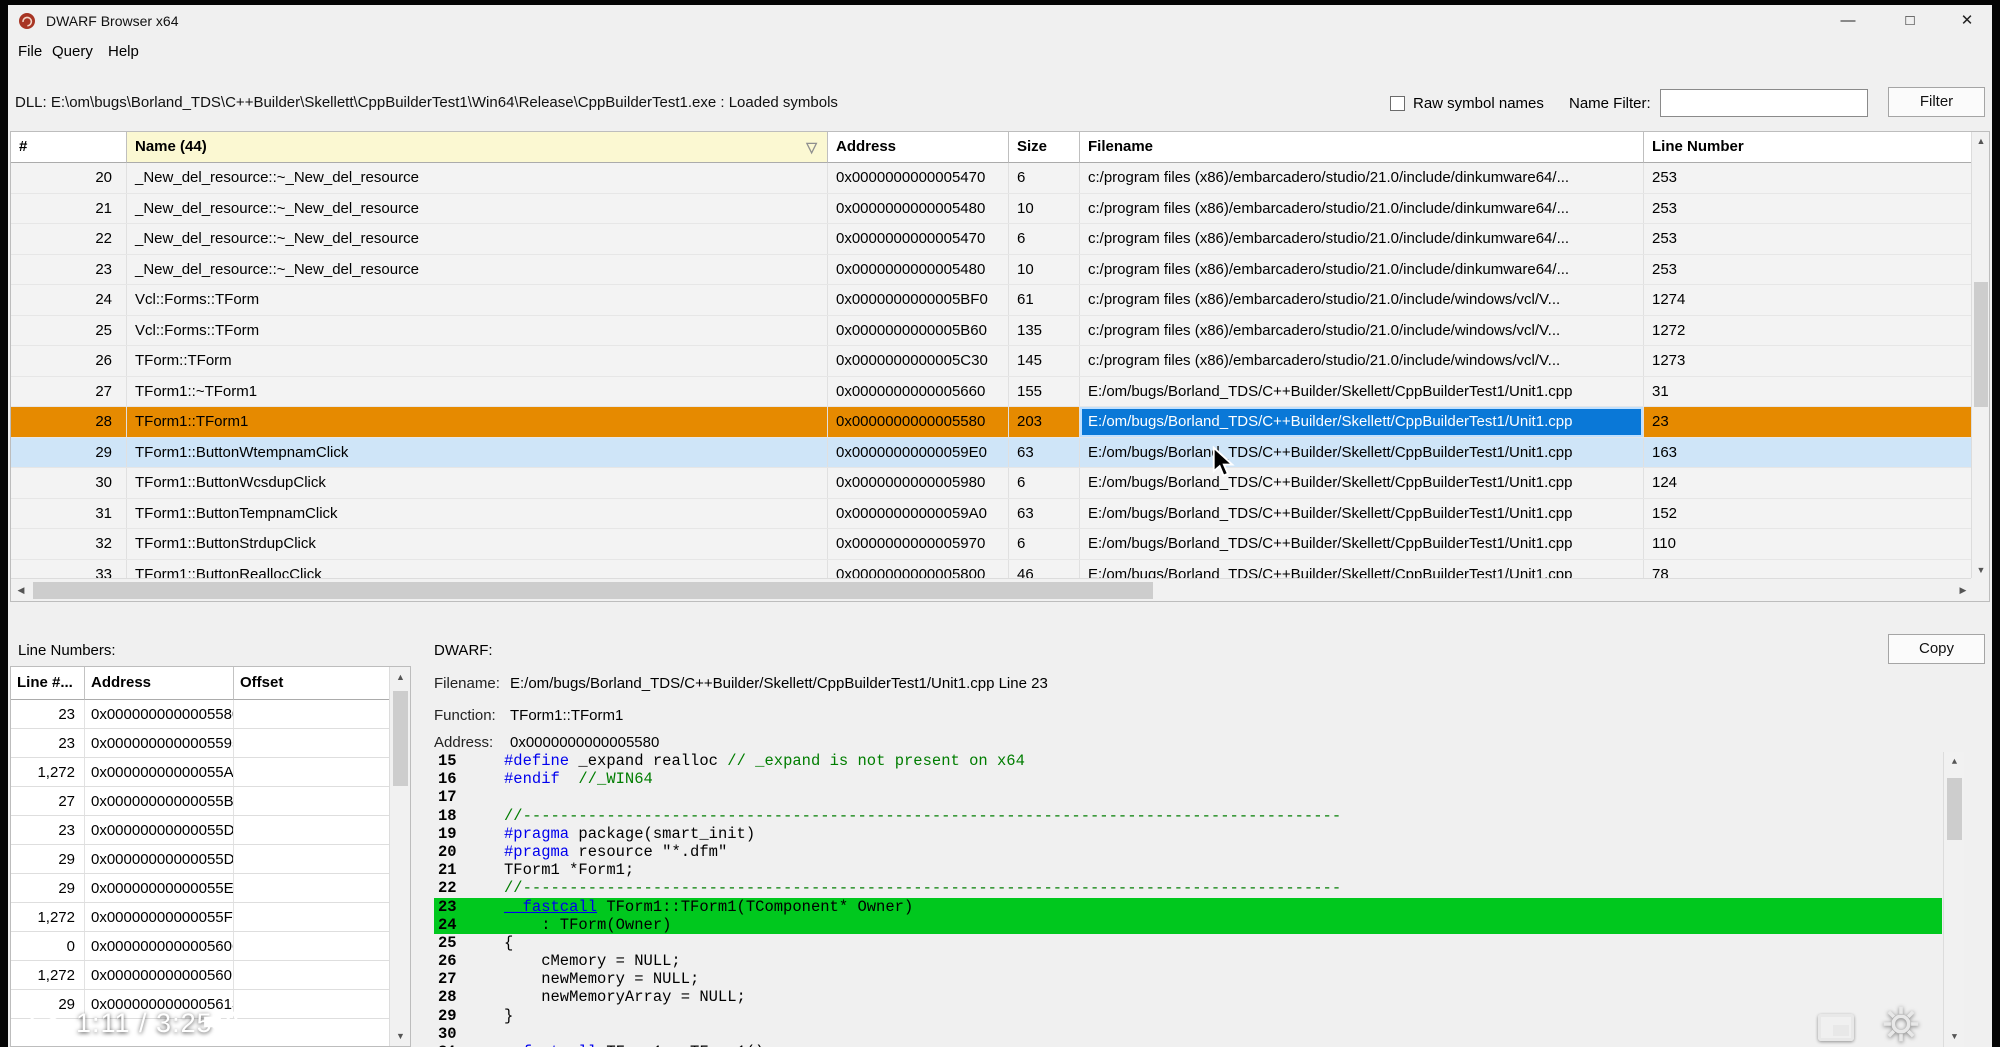 The height and width of the screenshot is (1047, 2000). What do you see at coordinates (918, 513) in the screenshot?
I see `cell-address: 0x00000000000059A0` at bounding box center [918, 513].